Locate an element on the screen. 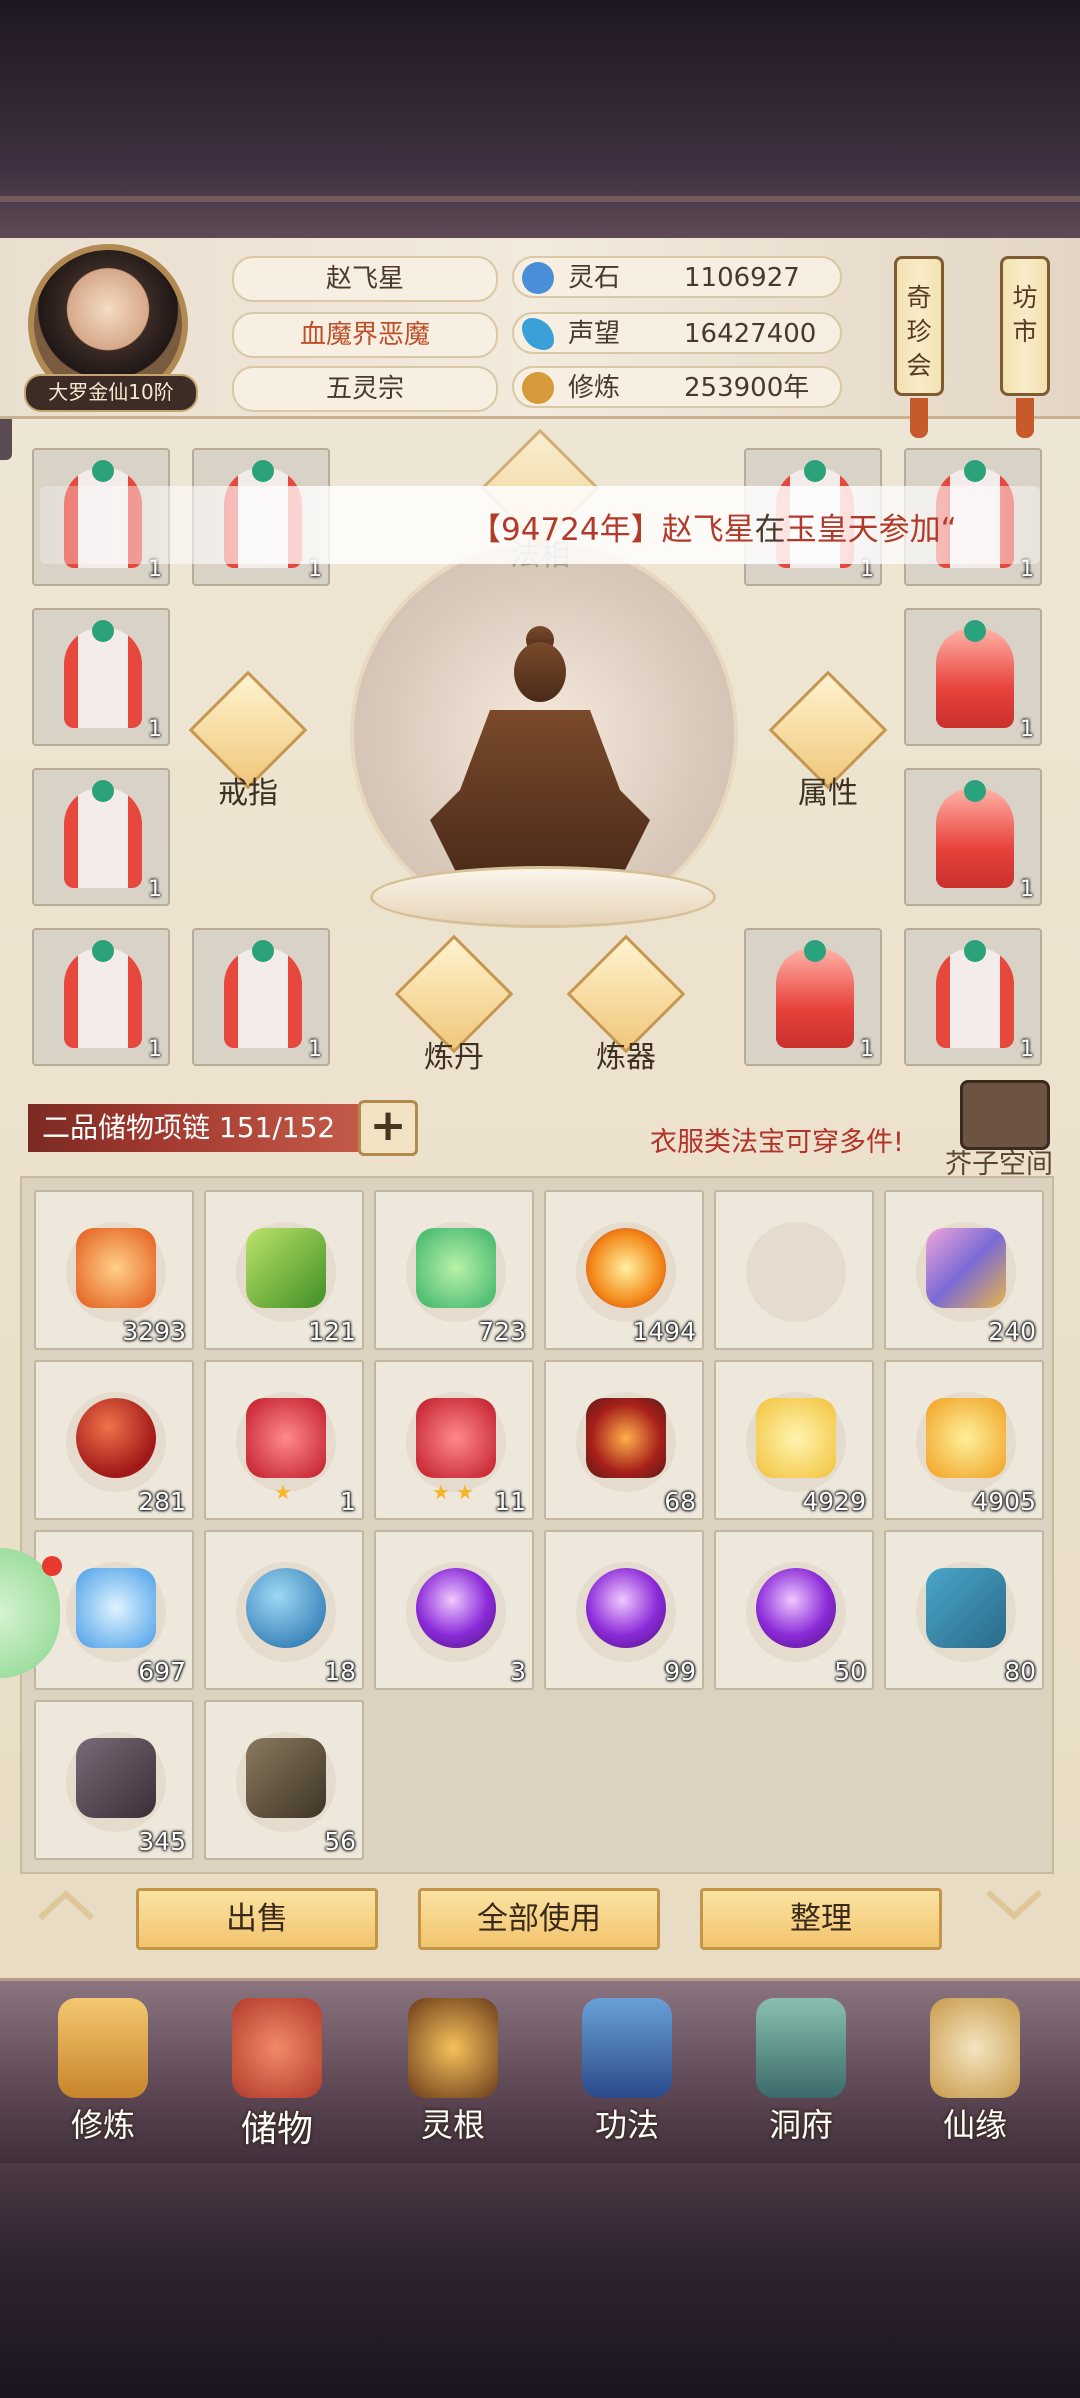 The height and width of the screenshot is (2398, 1080). inventory-cell: 99 is located at coordinates (624, 1610).